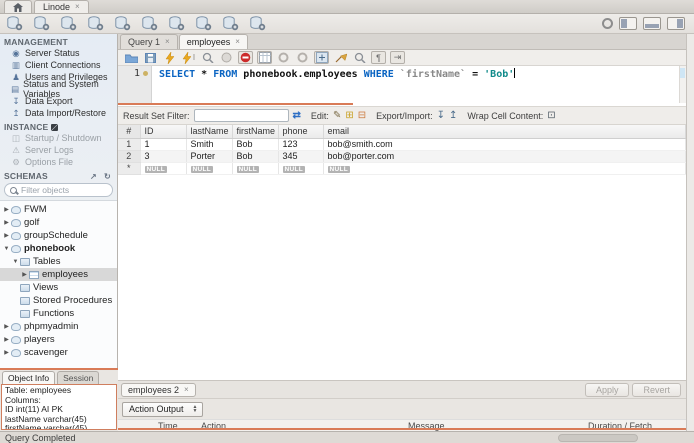  What do you see at coordinates (359, 57) in the screenshot?
I see `find-search-icon` at bounding box center [359, 57].